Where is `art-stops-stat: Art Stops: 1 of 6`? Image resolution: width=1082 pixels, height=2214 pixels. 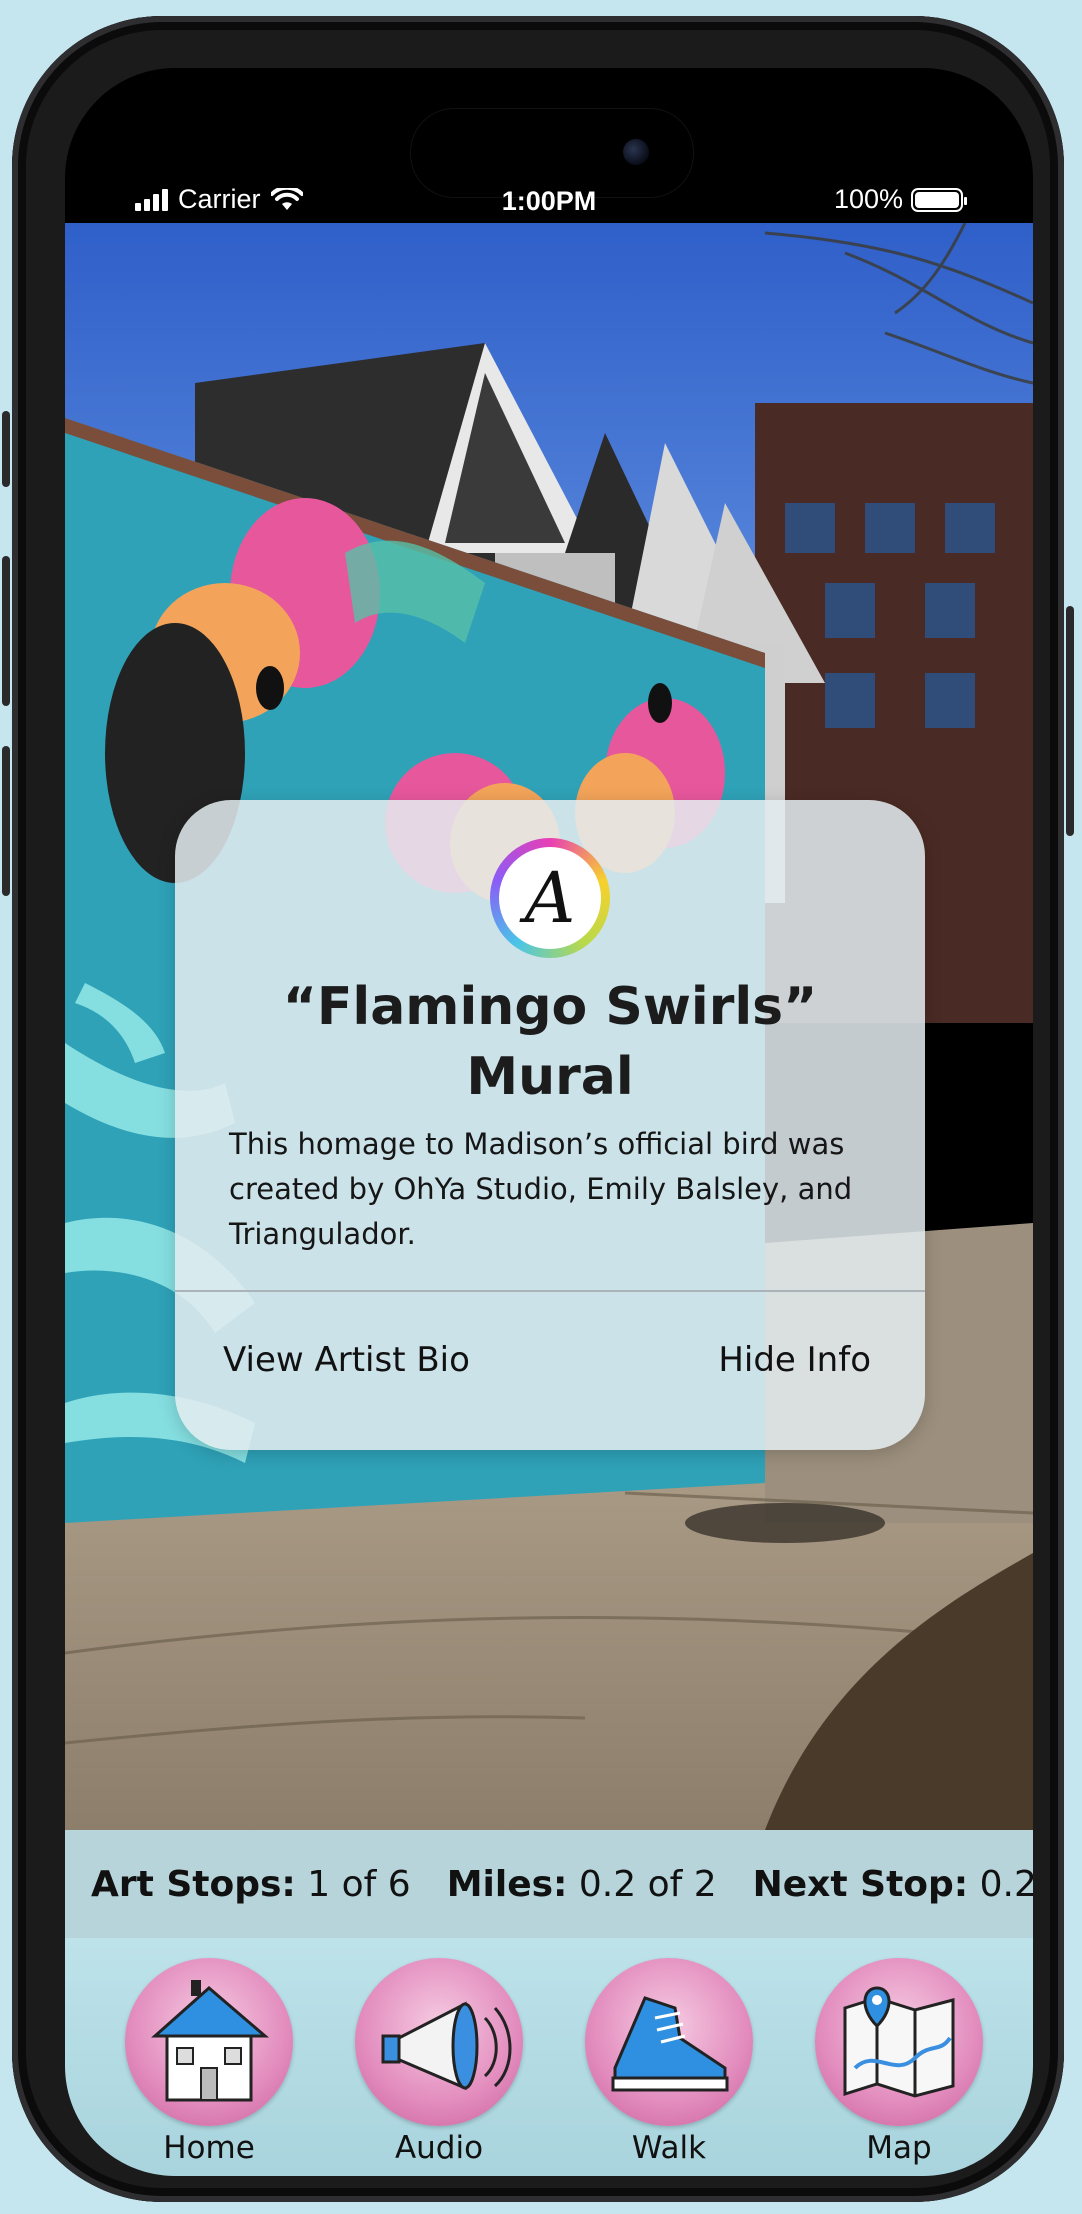 art-stops-stat: Art Stops: 1 of 6 is located at coordinates (251, 1884).